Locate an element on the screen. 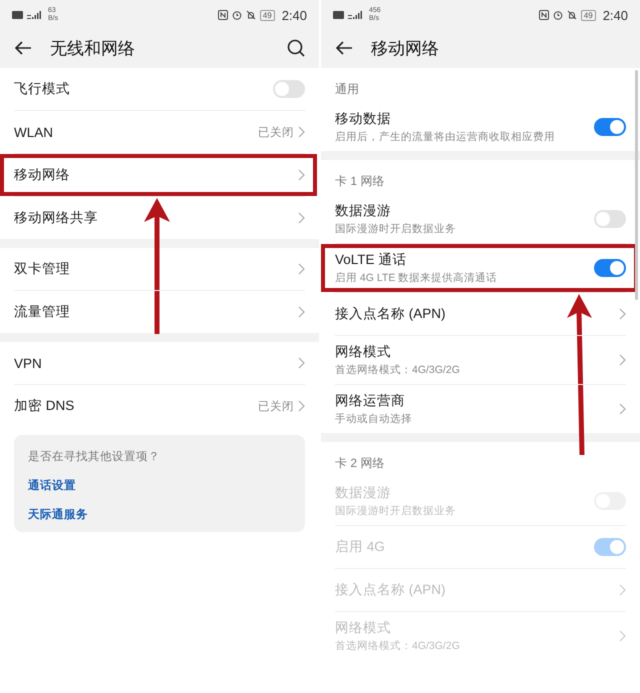 The width and height of the screenshot is (640, 693). section-header: 通用 is located at coordinates (347, 89).